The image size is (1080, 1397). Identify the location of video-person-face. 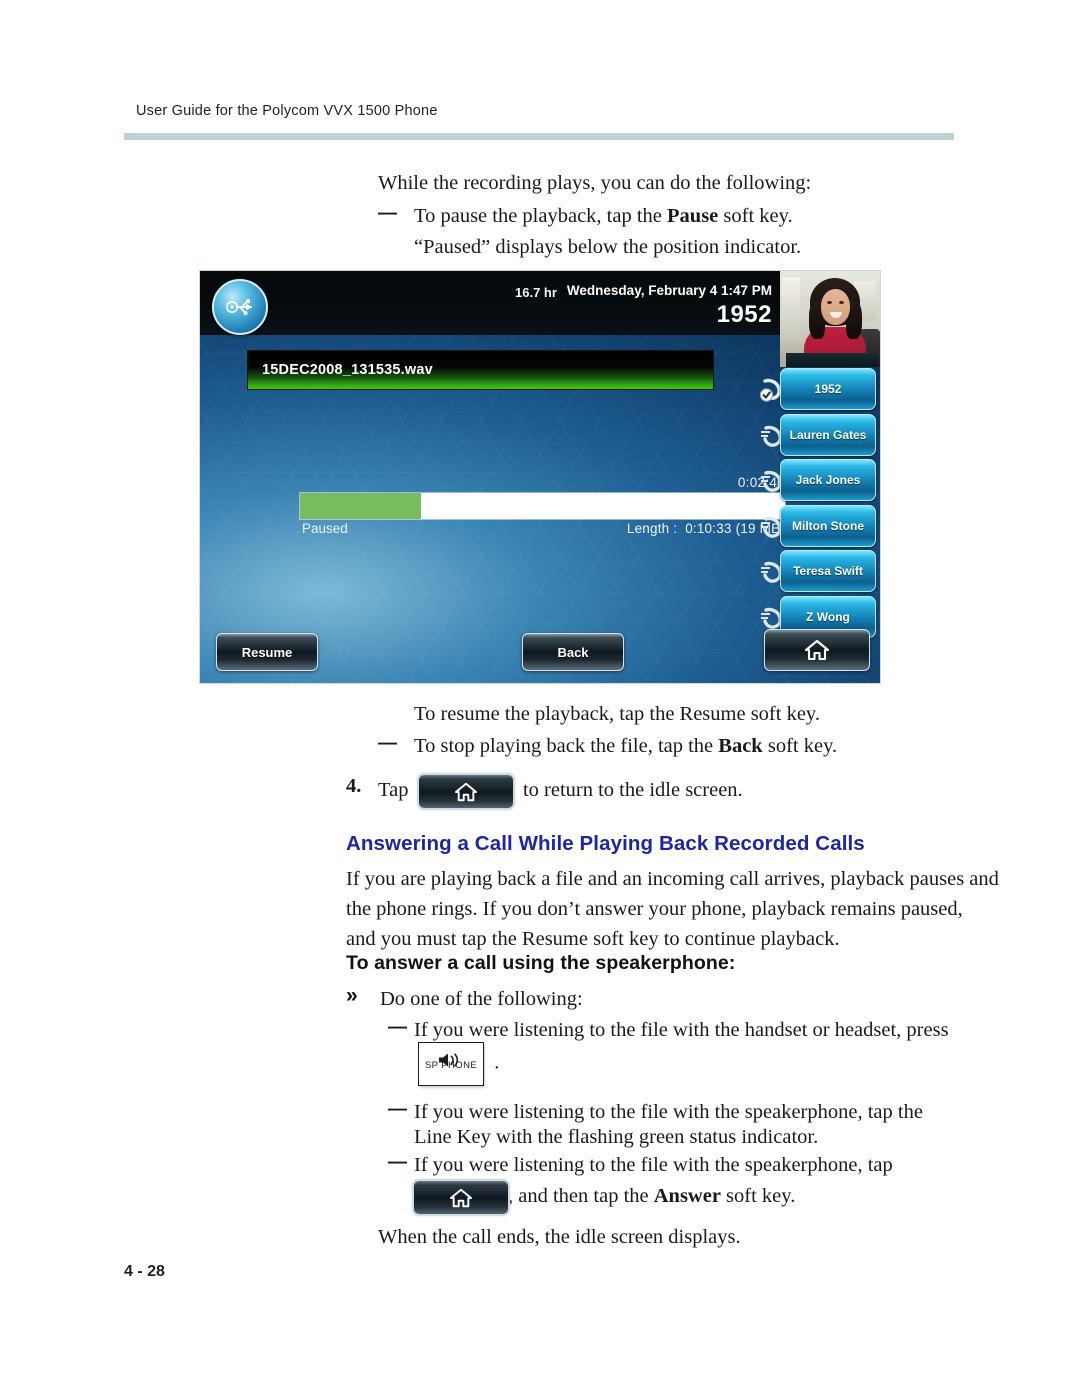
(835, 307).